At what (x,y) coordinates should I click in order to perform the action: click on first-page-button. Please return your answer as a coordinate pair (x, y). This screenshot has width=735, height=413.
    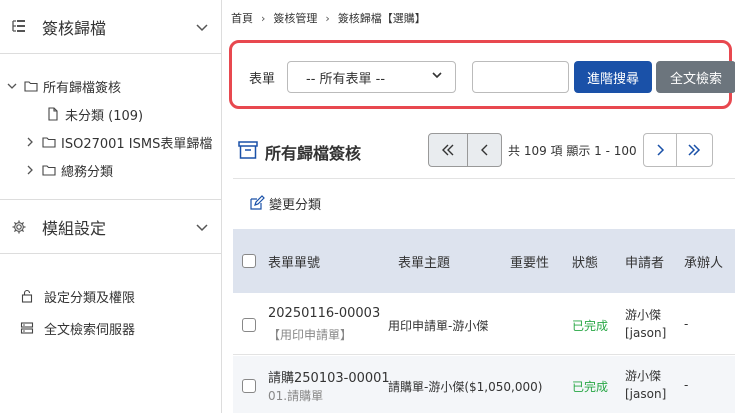
    Looking at the image, I should click on (448, 150).